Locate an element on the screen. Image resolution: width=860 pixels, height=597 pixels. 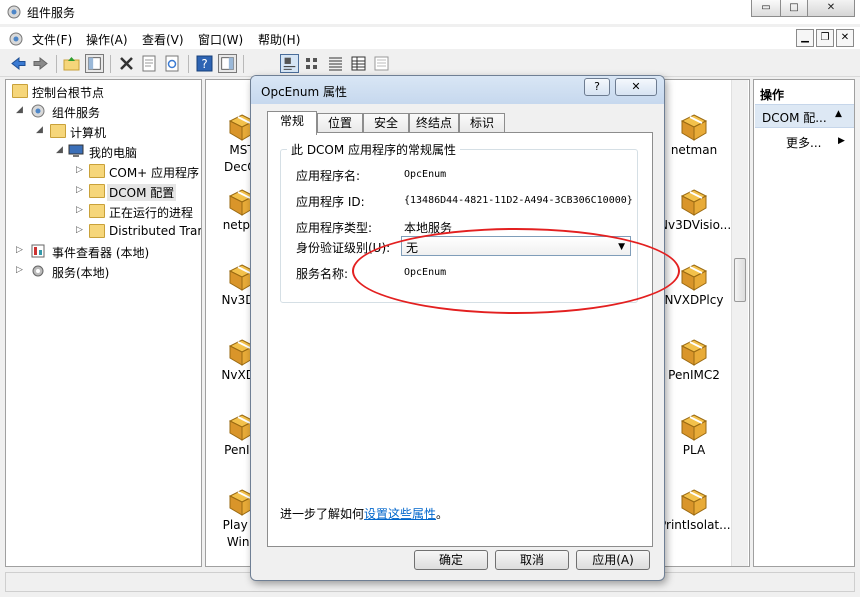
forward-arrow-icon is located at coordinates (40, 63).